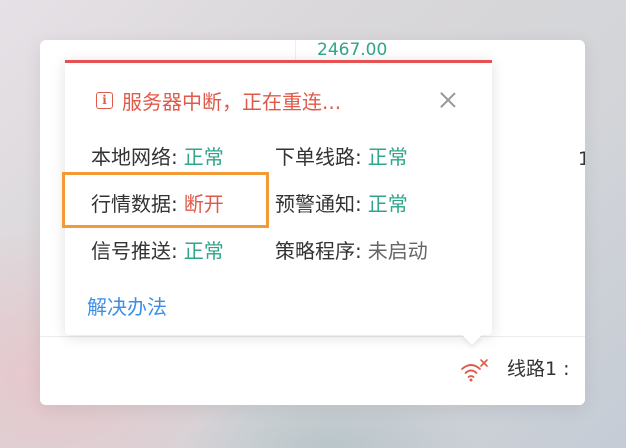 The width and height of the screenshot is (626, 448). What do you see at coordinates (312, 370) in the screenshot?
I see `status-bar: 线路1 :` at bounding box center [312, 370].